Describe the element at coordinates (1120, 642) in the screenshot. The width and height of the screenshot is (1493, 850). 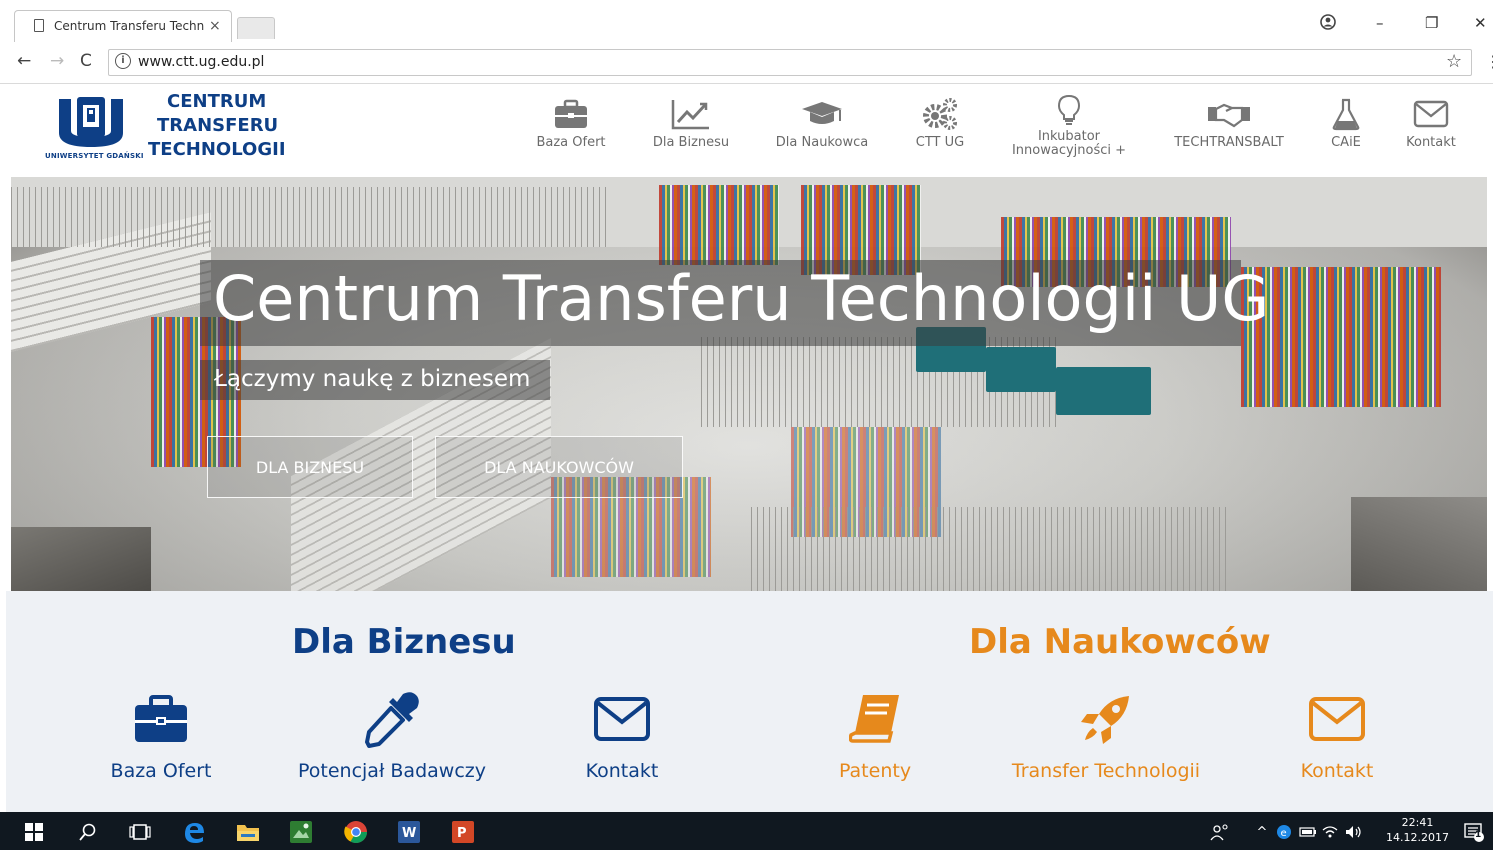
I see `scientists-section-title: Dla Naukowców` at that location.